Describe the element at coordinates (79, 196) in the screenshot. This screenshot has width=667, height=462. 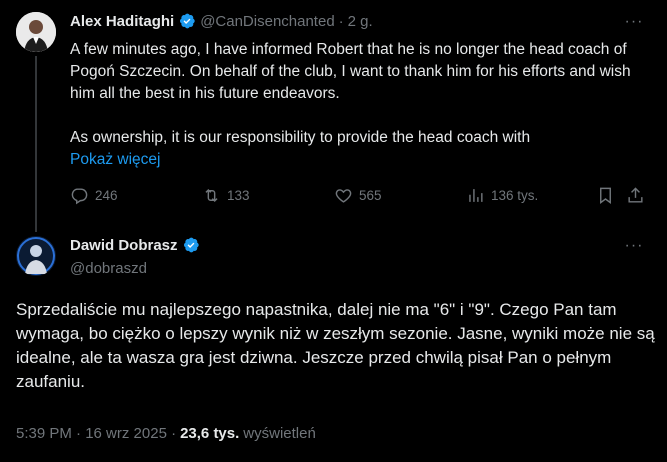
I see `reply-icon` at that location.